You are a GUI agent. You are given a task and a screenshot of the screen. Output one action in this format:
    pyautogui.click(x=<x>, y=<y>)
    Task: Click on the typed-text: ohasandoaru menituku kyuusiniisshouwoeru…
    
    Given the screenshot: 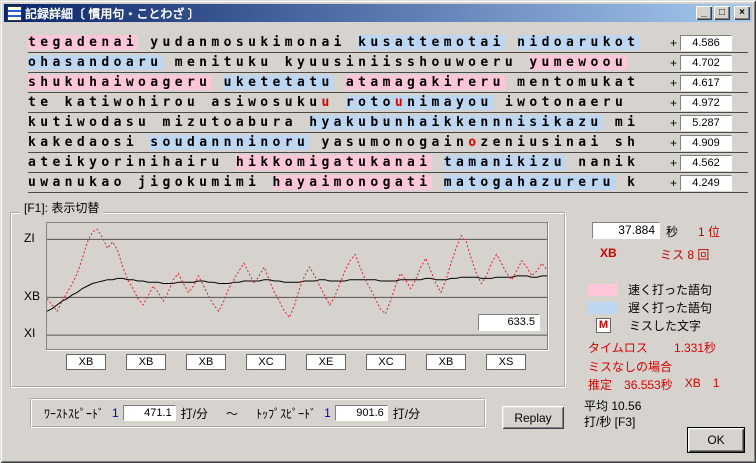 What is the action you would take?
    pyautogui.click(x=349, y=62)
    